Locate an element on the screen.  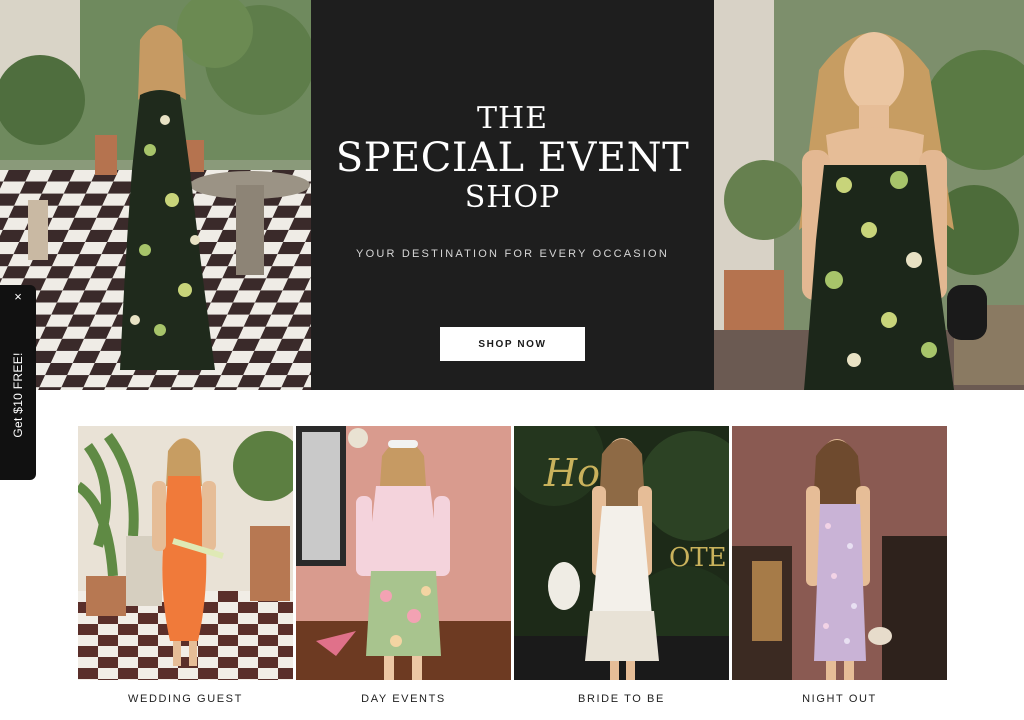
category-card-night-out: NIGHT OUT is located at coordinates (839, 571).